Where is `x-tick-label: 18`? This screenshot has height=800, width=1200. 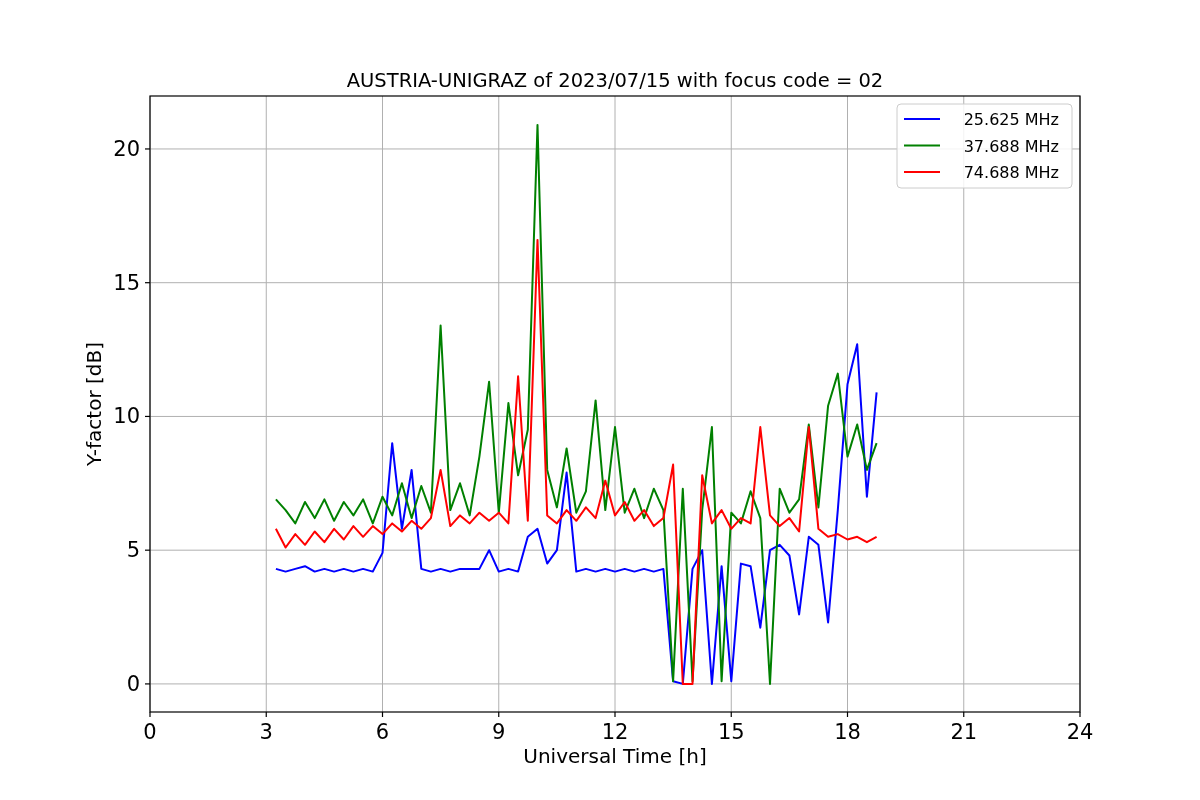
x-tick-label: 18 is located at coordinates (847, 732).